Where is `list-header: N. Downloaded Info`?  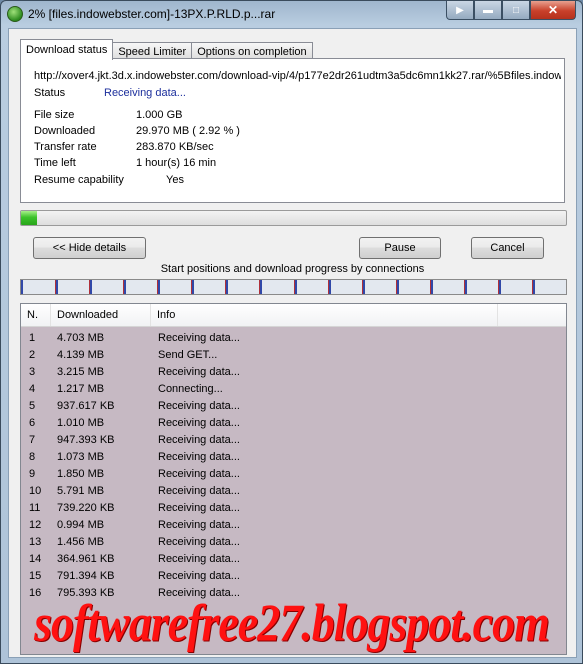
list-header: N. Downloaded Info is located at coordinates (293, 315).